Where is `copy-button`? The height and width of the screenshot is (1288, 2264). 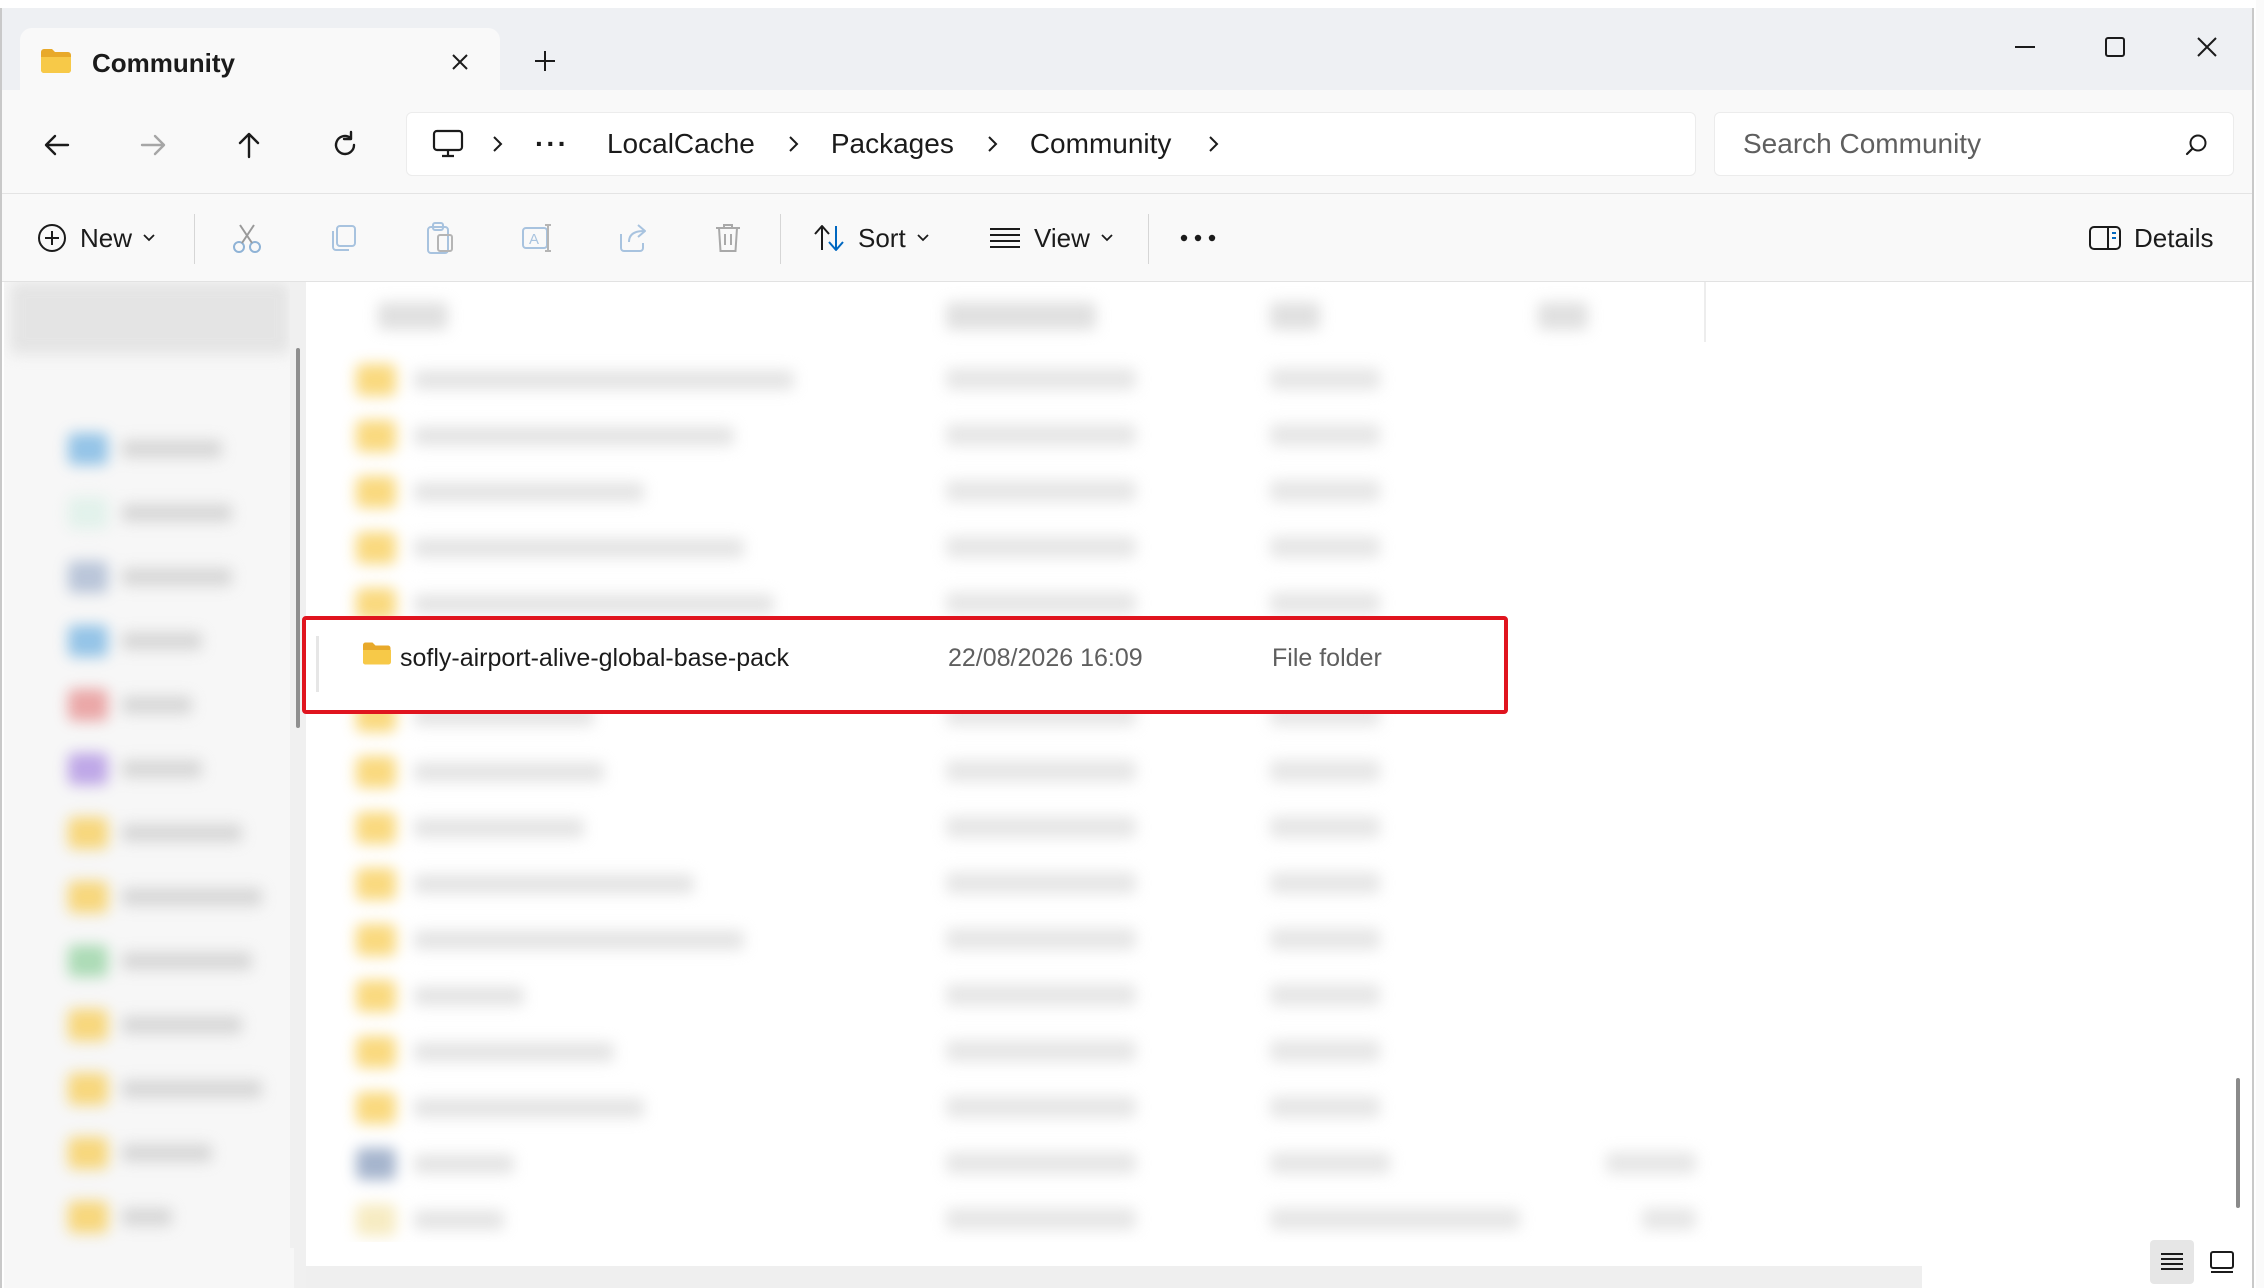
copy-button is located at coordinates (344, 238).